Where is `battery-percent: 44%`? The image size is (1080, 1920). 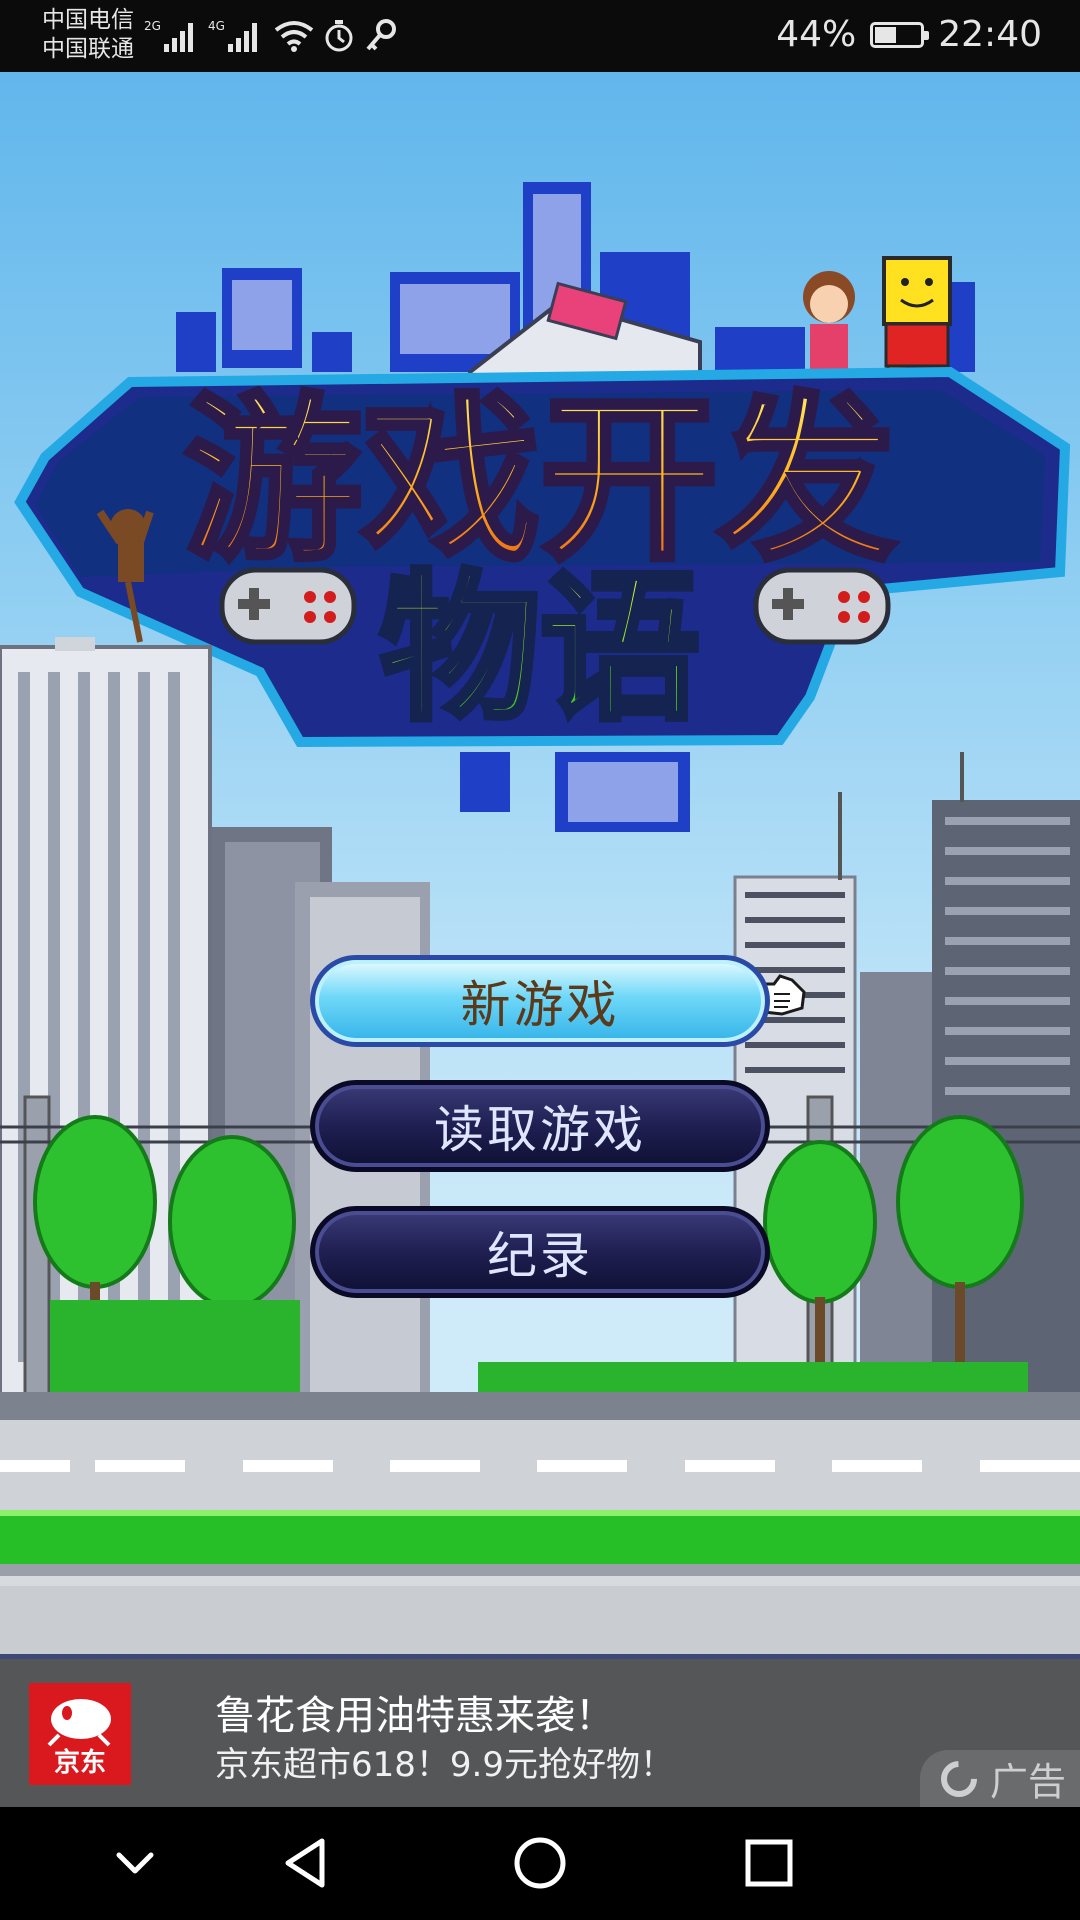
battery-percent: 44% is located at coordinates (816, 34).